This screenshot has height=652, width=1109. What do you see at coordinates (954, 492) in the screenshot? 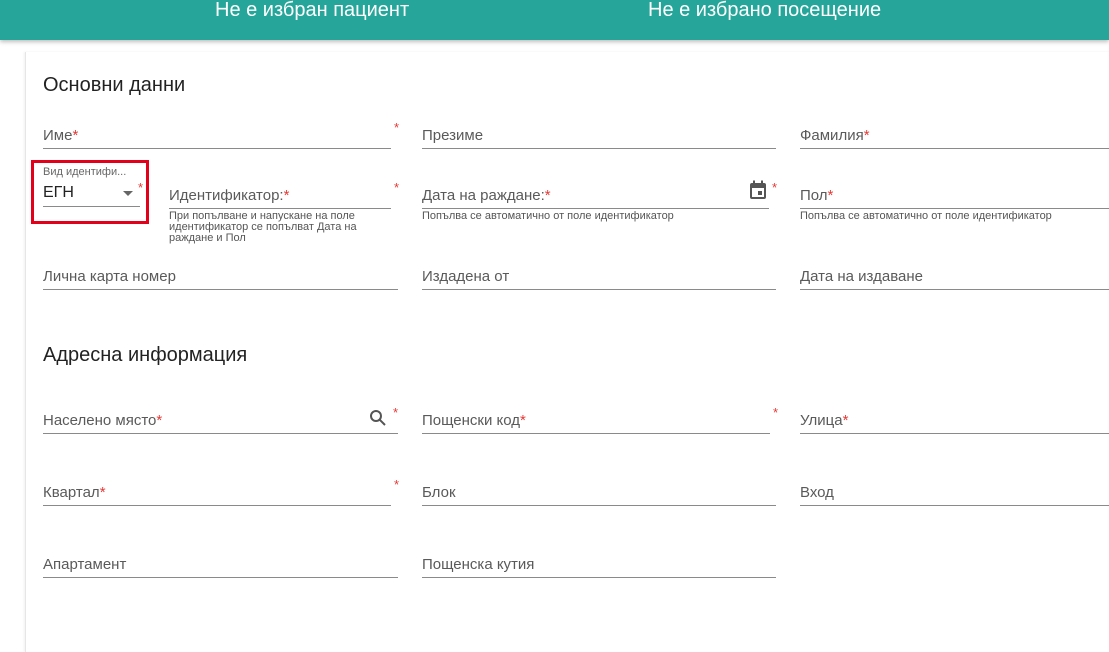
I see `entrance-field: Вход` at bounding box center [954, 492].